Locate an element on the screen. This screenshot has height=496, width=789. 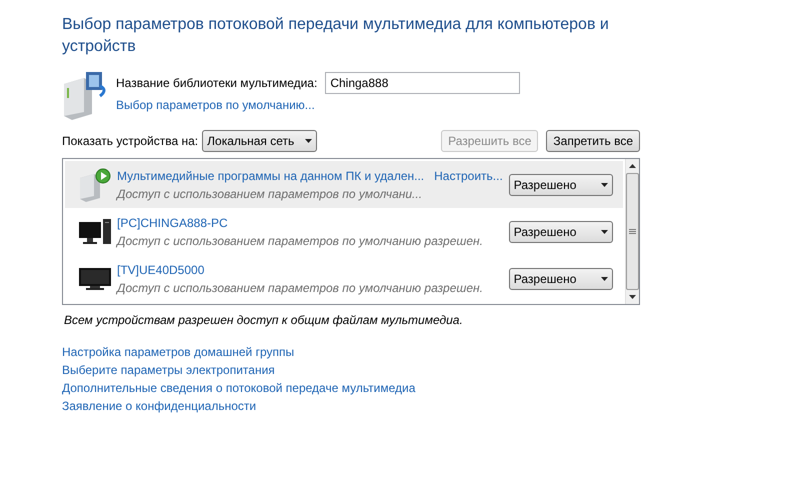
page-title: Выбор параметров потоковой передачи мультимедиа для компьютеров и устройств is located at coordinates (336, 36).